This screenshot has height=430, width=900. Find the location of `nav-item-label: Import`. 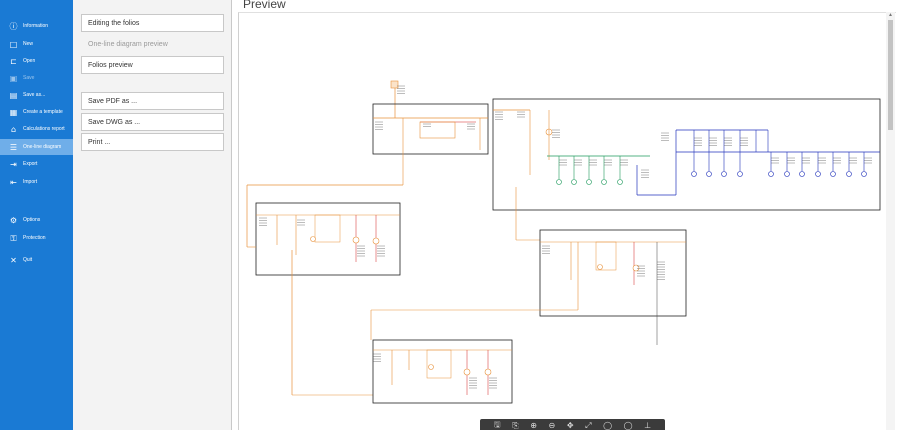

nav-item-label: Import is located at coordinates (30, 182).